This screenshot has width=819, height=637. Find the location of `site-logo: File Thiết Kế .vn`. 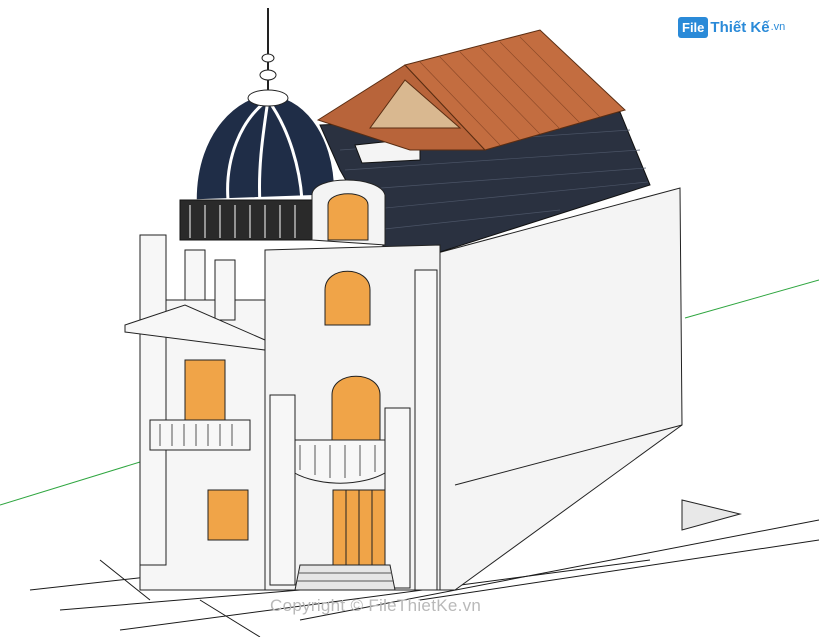

site-logo: File Thiết Kế .vn is located at coordinates (731, 27).